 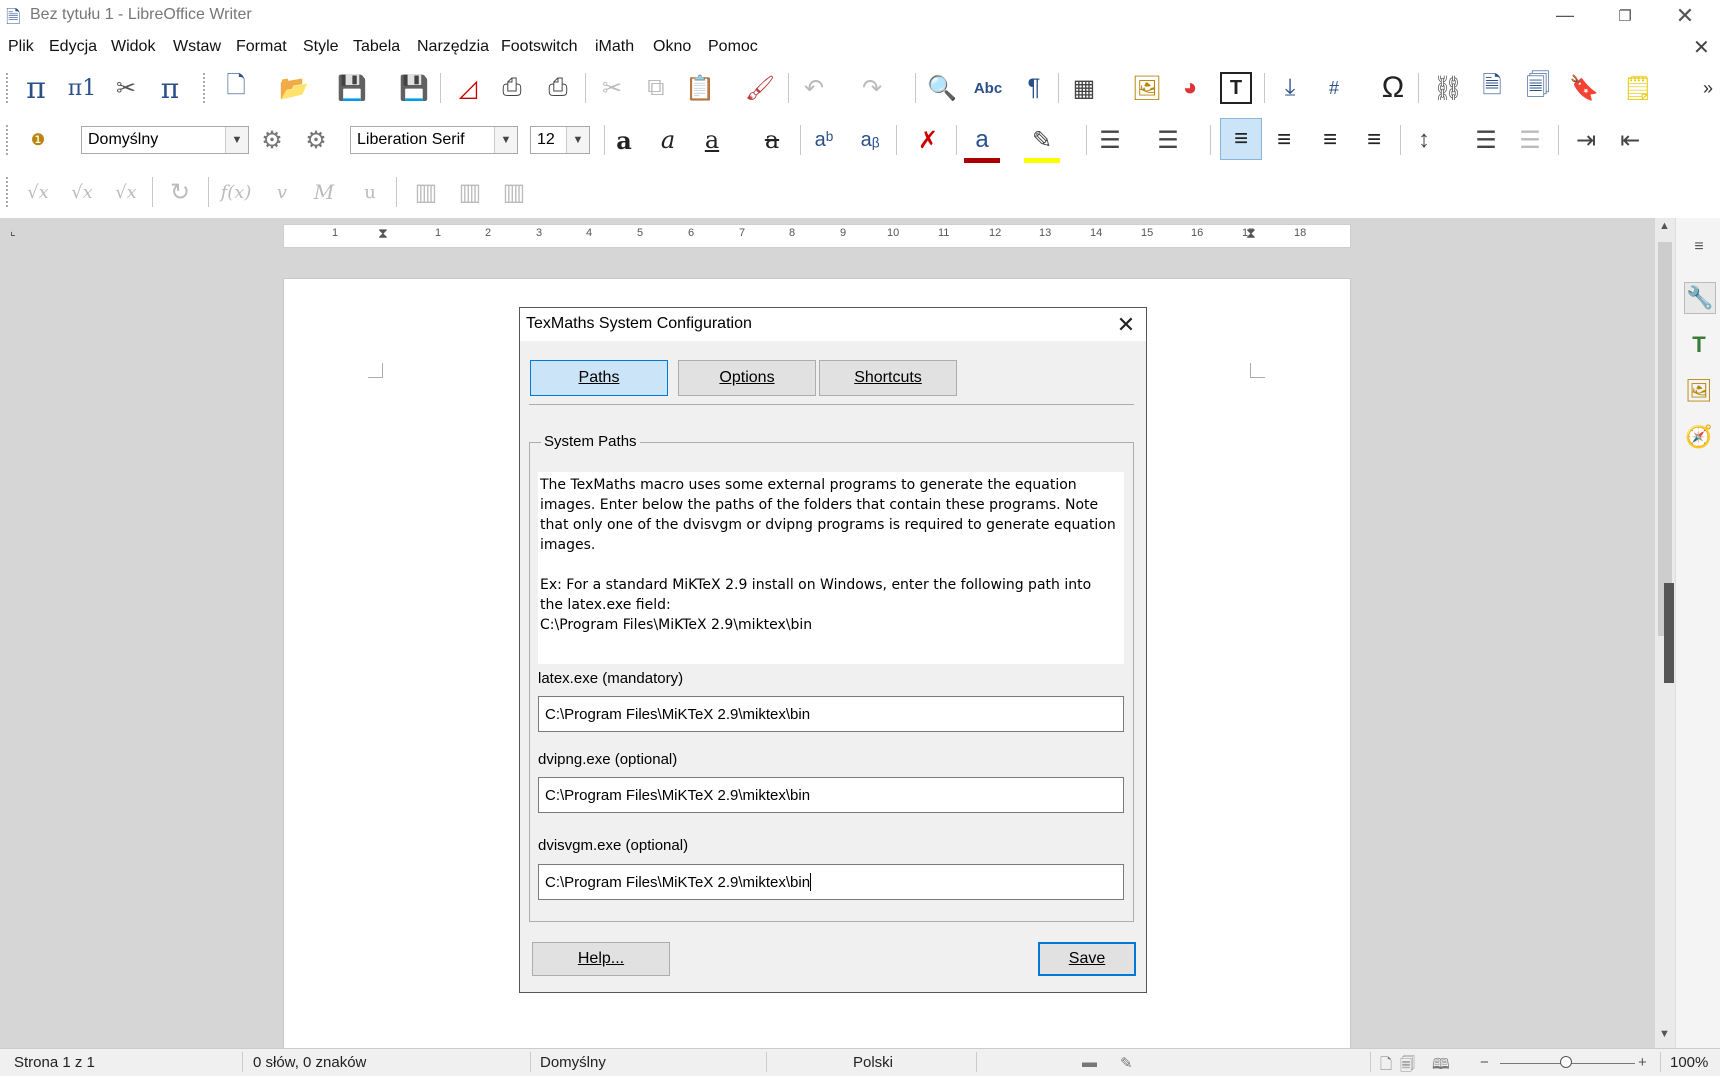 What do you see at coordinates (453, 47) in the screenshot?
I see `menu-narzedzia: Narzędzia` at bounding box center [453, 47].